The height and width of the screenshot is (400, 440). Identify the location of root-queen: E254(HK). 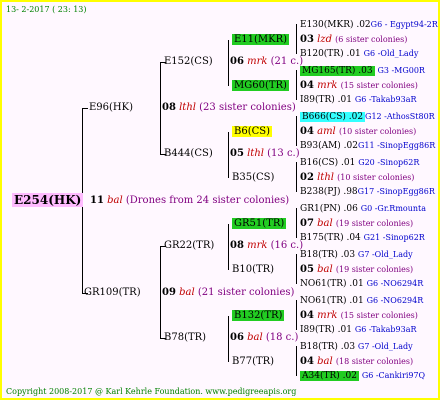
(48, 200).